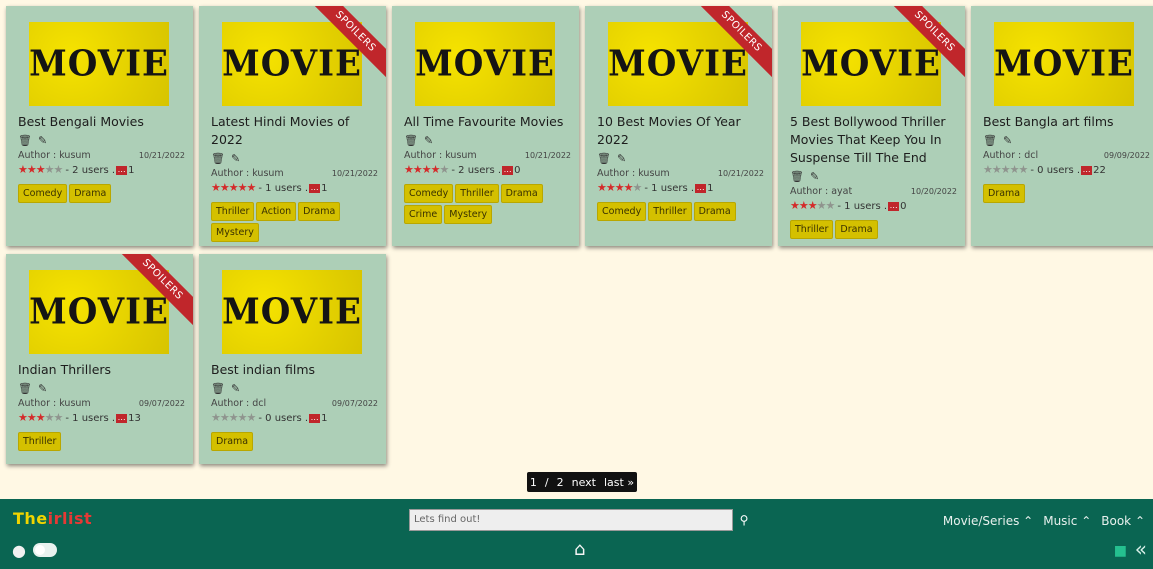 Image resolution: width=1153 pixels, height=569 pixels. I want to click on genre-tag: Crime, so click(423, 214).